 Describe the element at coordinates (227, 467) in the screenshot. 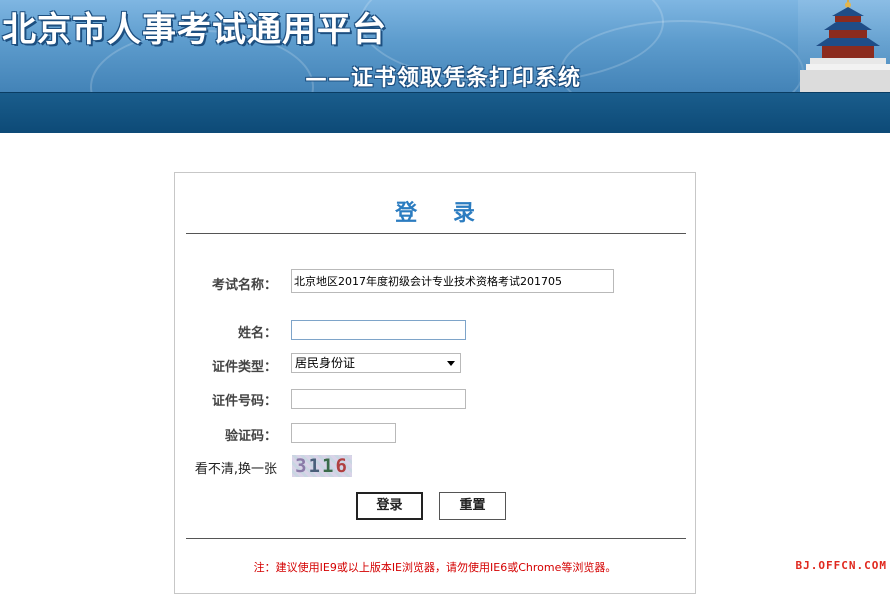

I see `refresh-captcha-link: 看不清,换一张` at that location.